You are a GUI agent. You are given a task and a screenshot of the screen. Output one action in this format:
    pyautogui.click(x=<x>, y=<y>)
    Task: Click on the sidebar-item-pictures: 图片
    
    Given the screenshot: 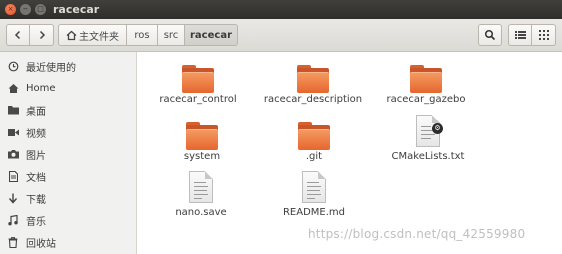 What is the action you would take?
    pyautogui.click(x=68, y=154)
    